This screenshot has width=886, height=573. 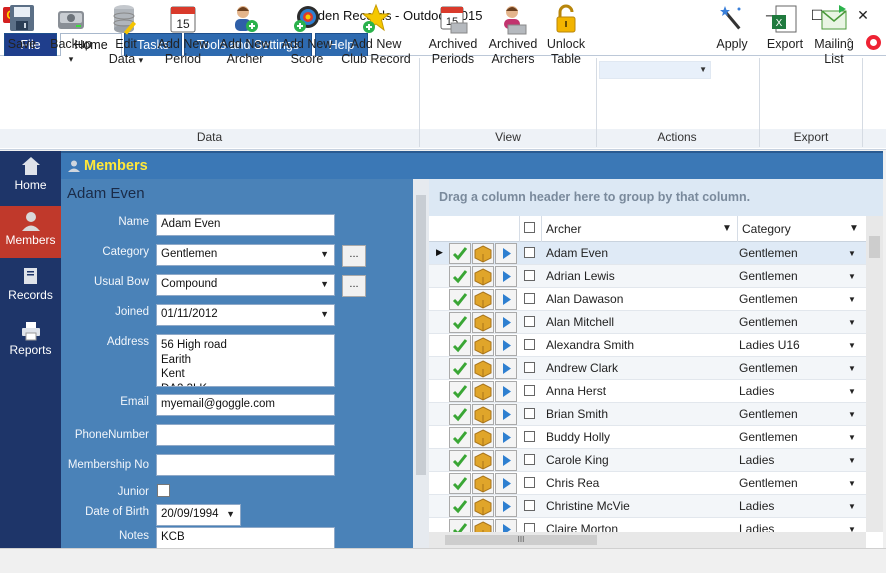 I want to click on notes-field: KCB, so click(x=245, y=537).